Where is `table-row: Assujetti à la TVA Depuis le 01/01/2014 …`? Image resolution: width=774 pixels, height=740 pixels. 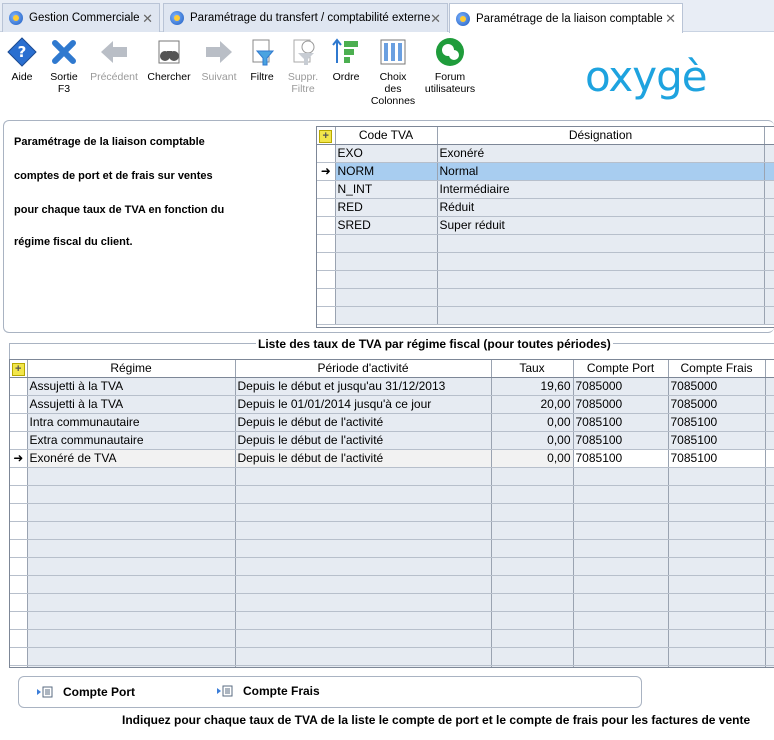
table-row: Assujetti à la TVA Depuis le 01/01/2014 … is located at coordinates (392, 404).